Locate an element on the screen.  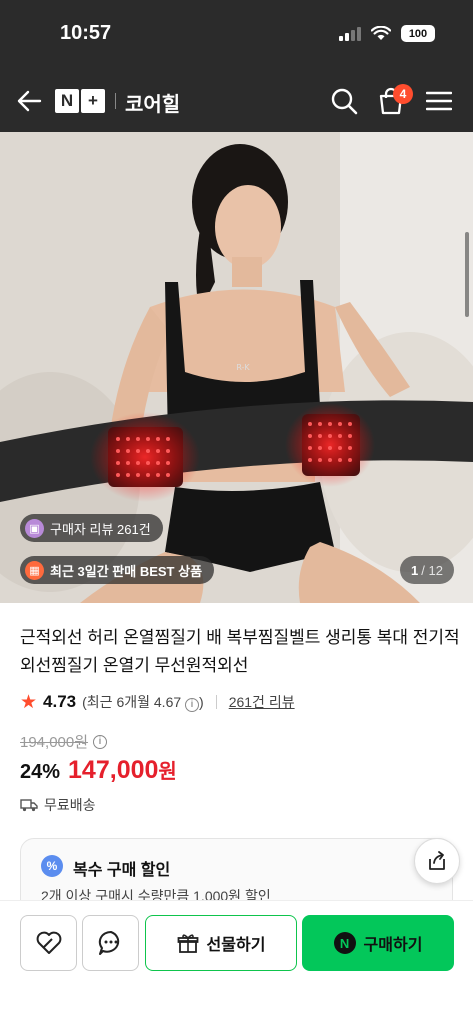
status-bar: 10:57 100 is located at coordinates (236, 35).